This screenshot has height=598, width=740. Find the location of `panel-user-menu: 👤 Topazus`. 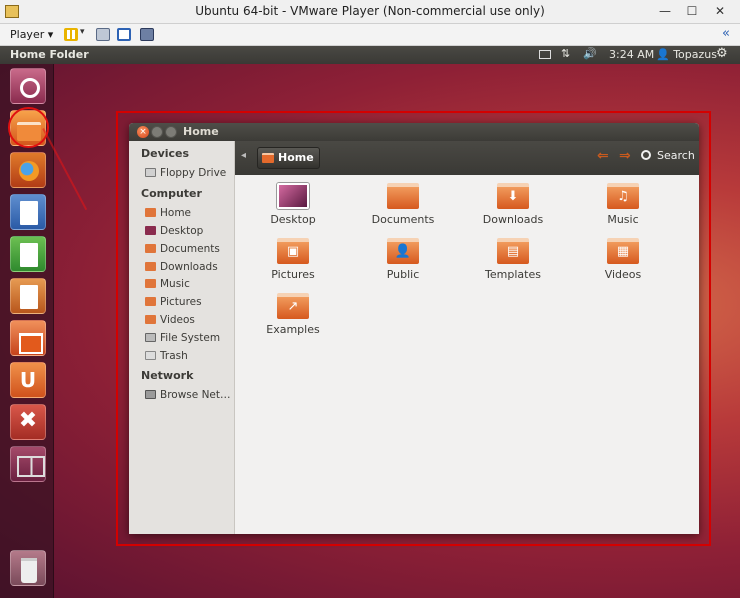

panel-user-menu: 👤 Topazus is located at coordinates (686, 54).